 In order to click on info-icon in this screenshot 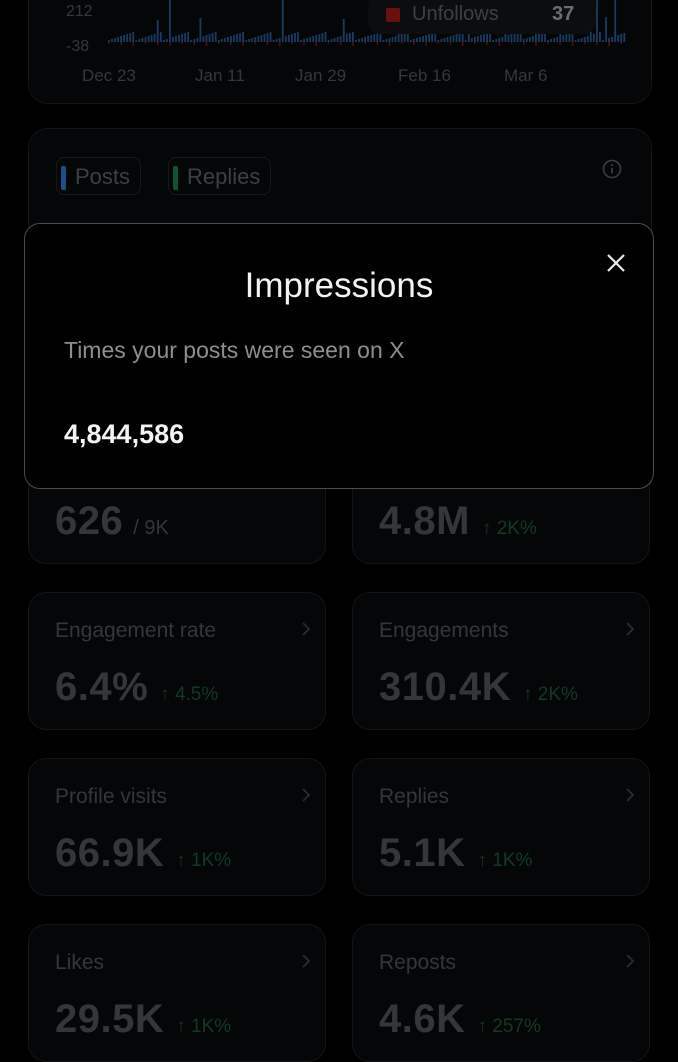, I will do `click(612, 169)`.